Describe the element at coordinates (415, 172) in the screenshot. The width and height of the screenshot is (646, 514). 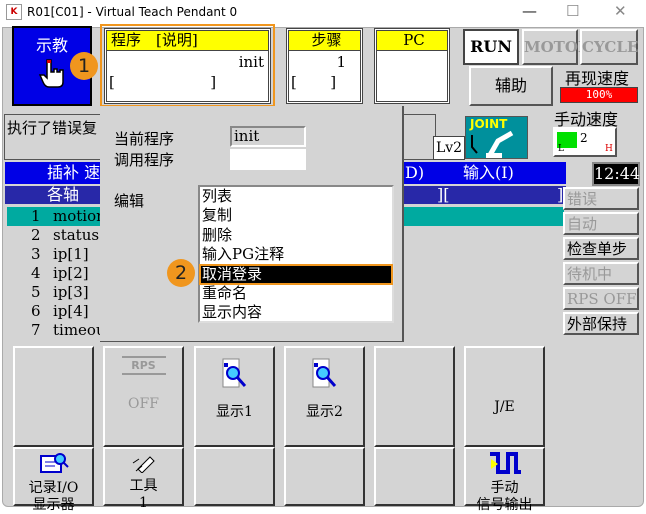
I see `output-label: D)` at that location.